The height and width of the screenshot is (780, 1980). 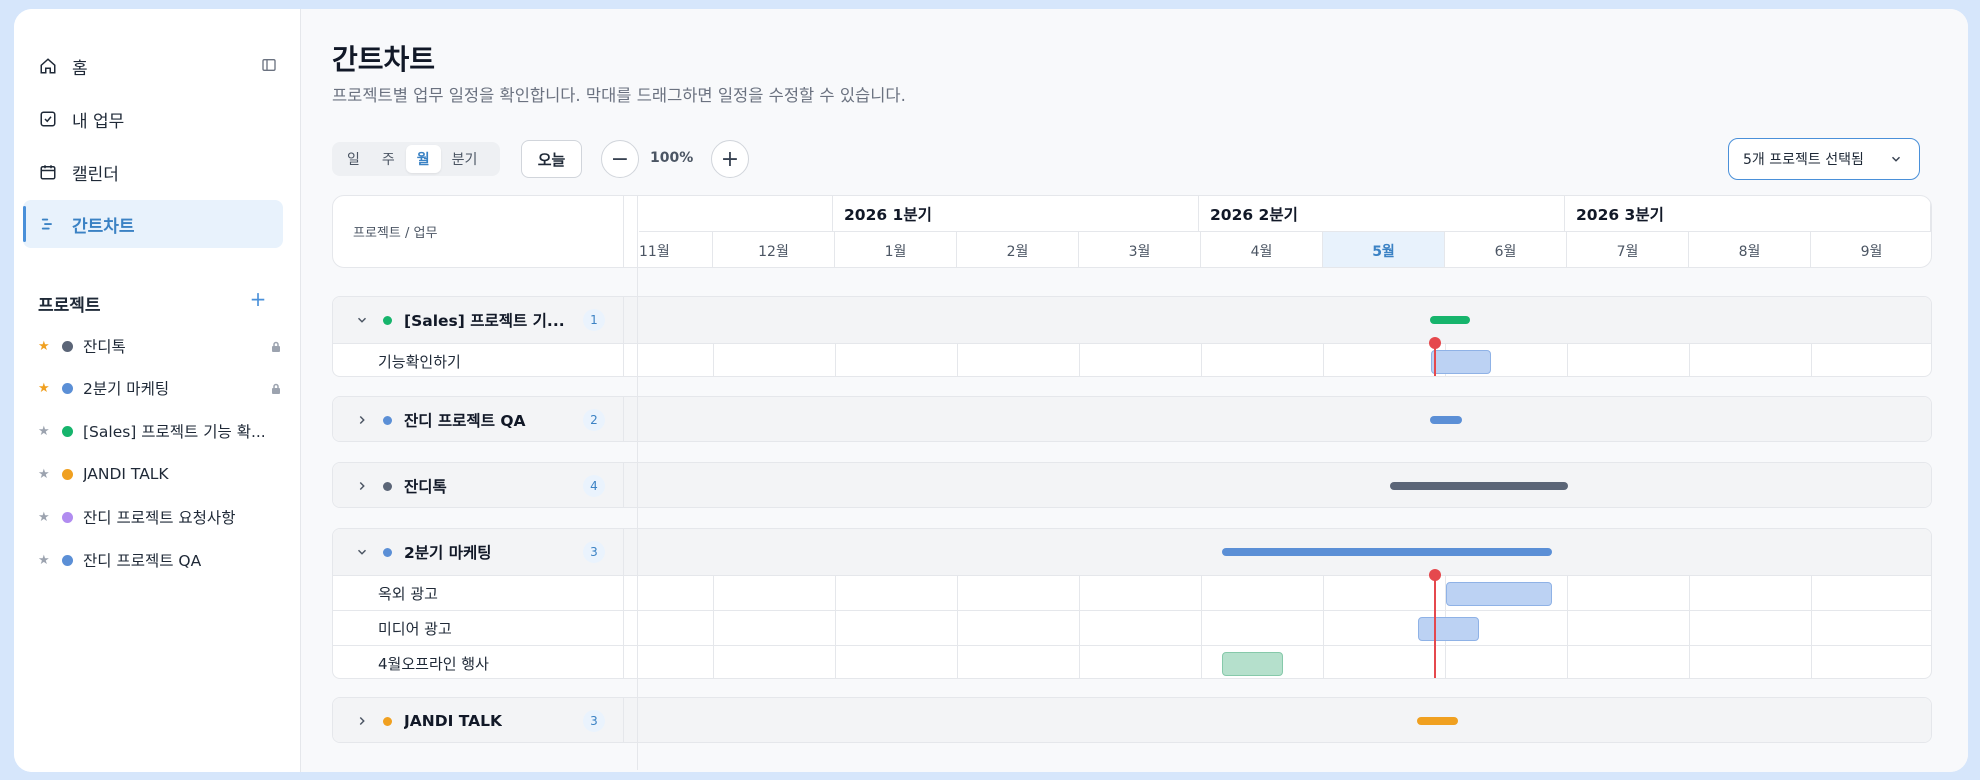 What do you see at coordinates (1132, 359) in the screenshot?
I see `task-row: 기능확인하기` at bounding box center [1132, 359].